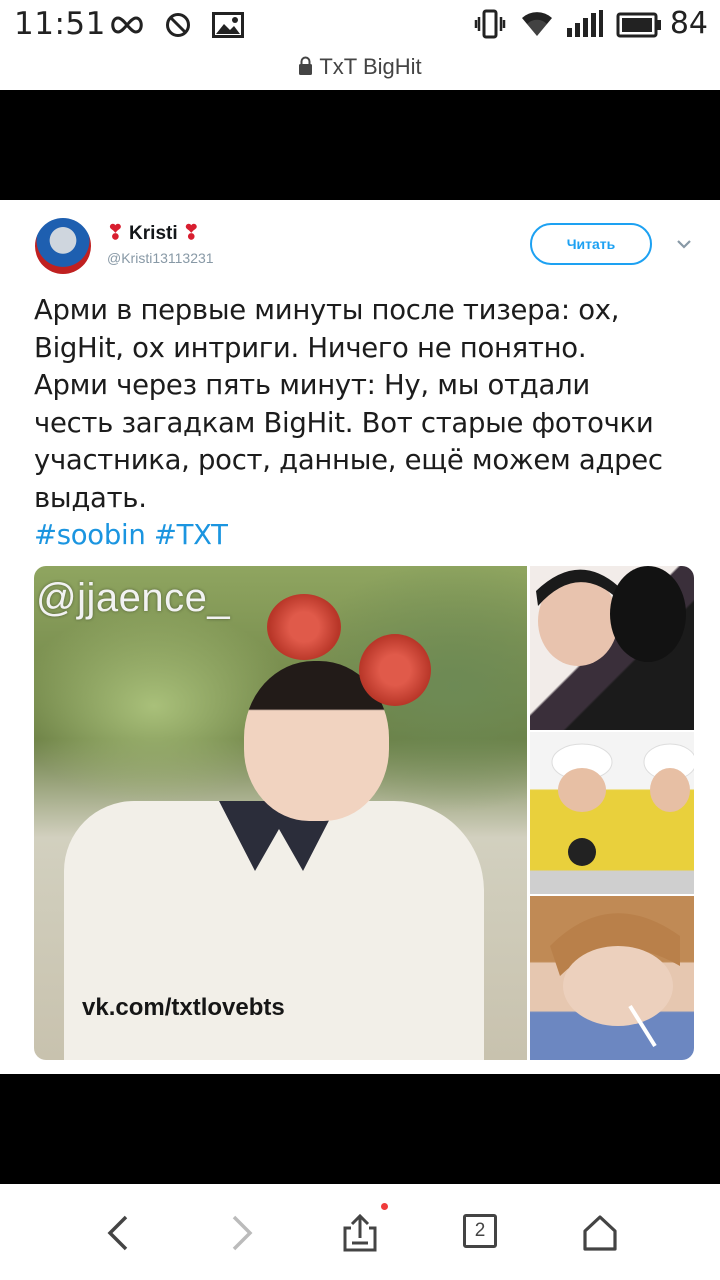 This screenshot has width=720, height=1280. What do you see at coordinates (228, 27) in the screenshot?
I see `image-icon` at bounding box center [228, 27].